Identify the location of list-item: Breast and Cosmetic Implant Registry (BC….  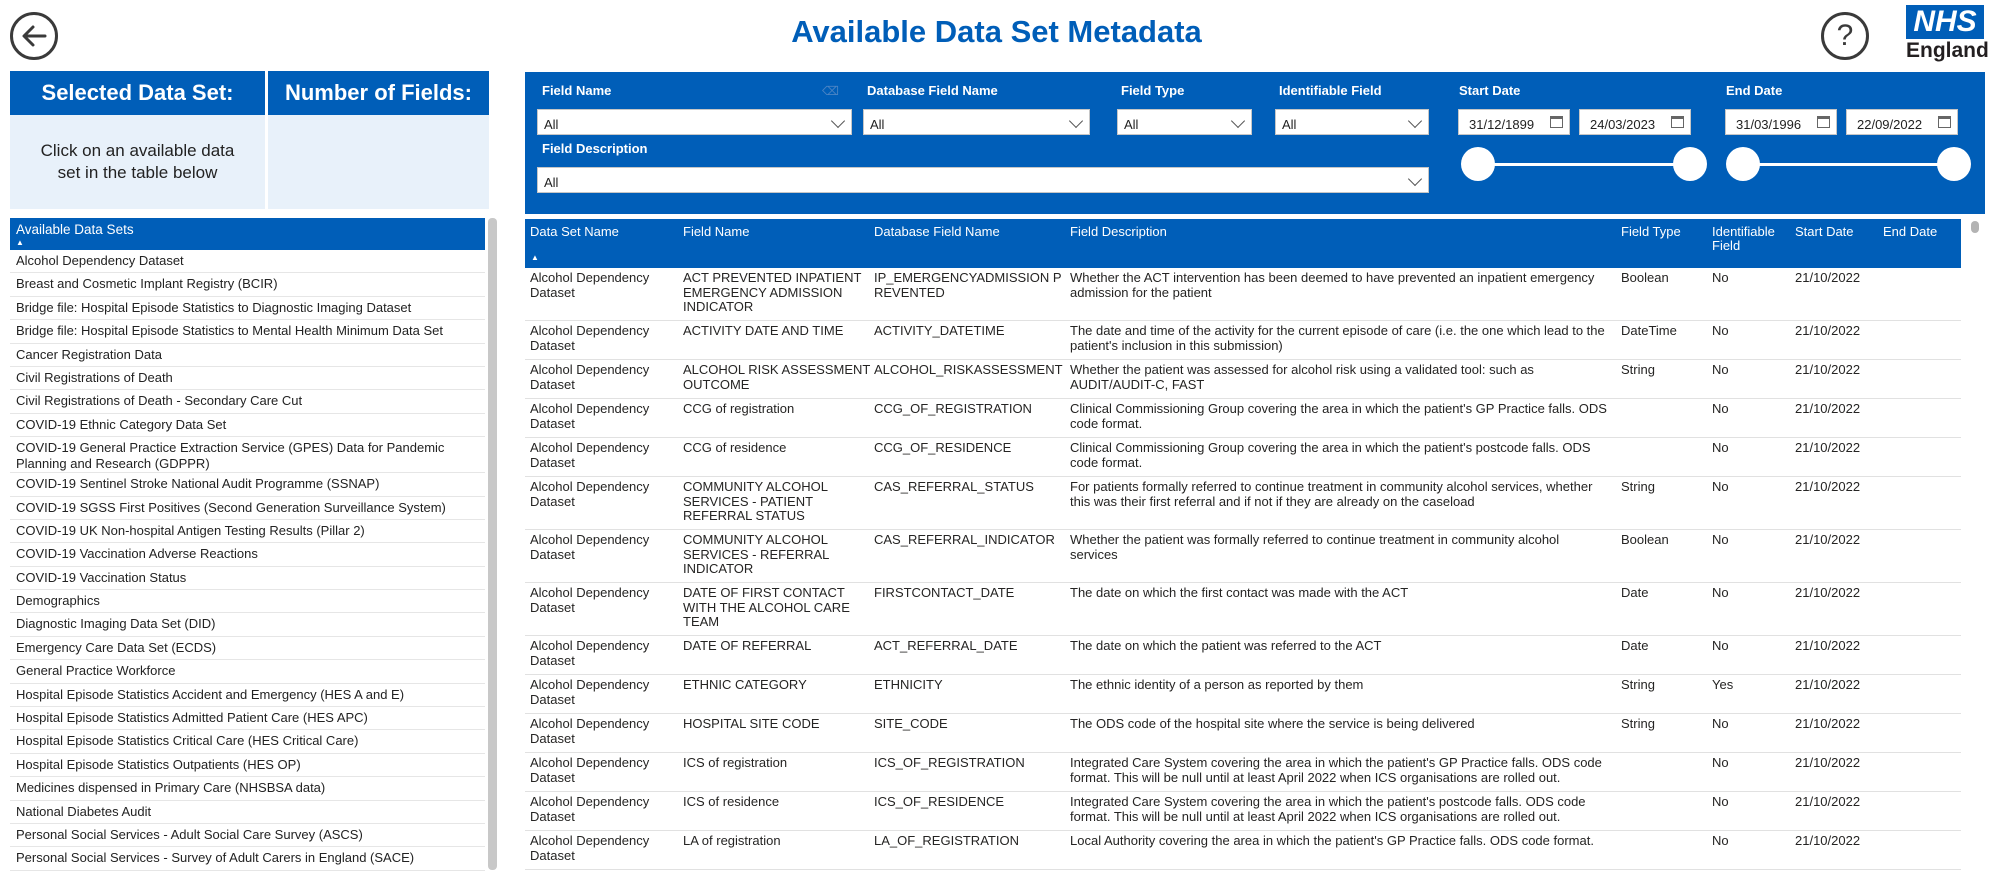
(247, 285).